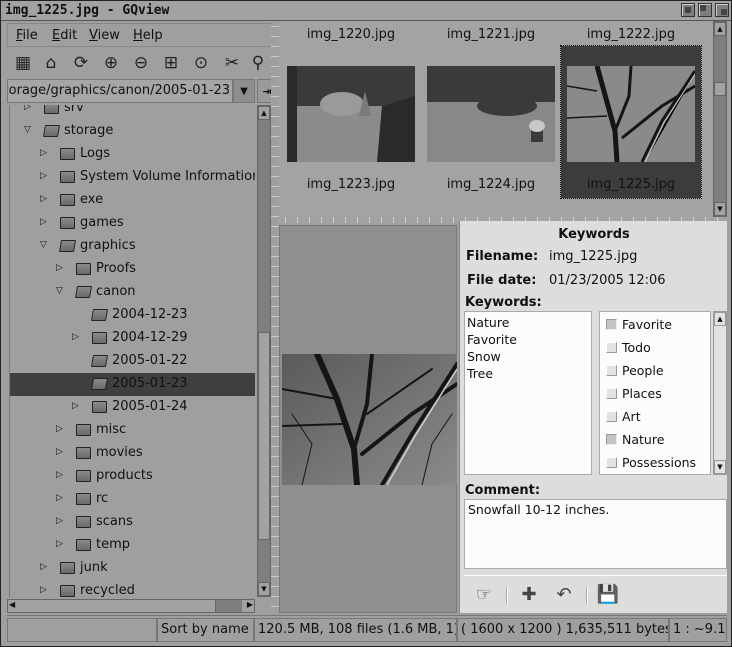  I want to click on tools-icon: ✂, so click(232, 63).